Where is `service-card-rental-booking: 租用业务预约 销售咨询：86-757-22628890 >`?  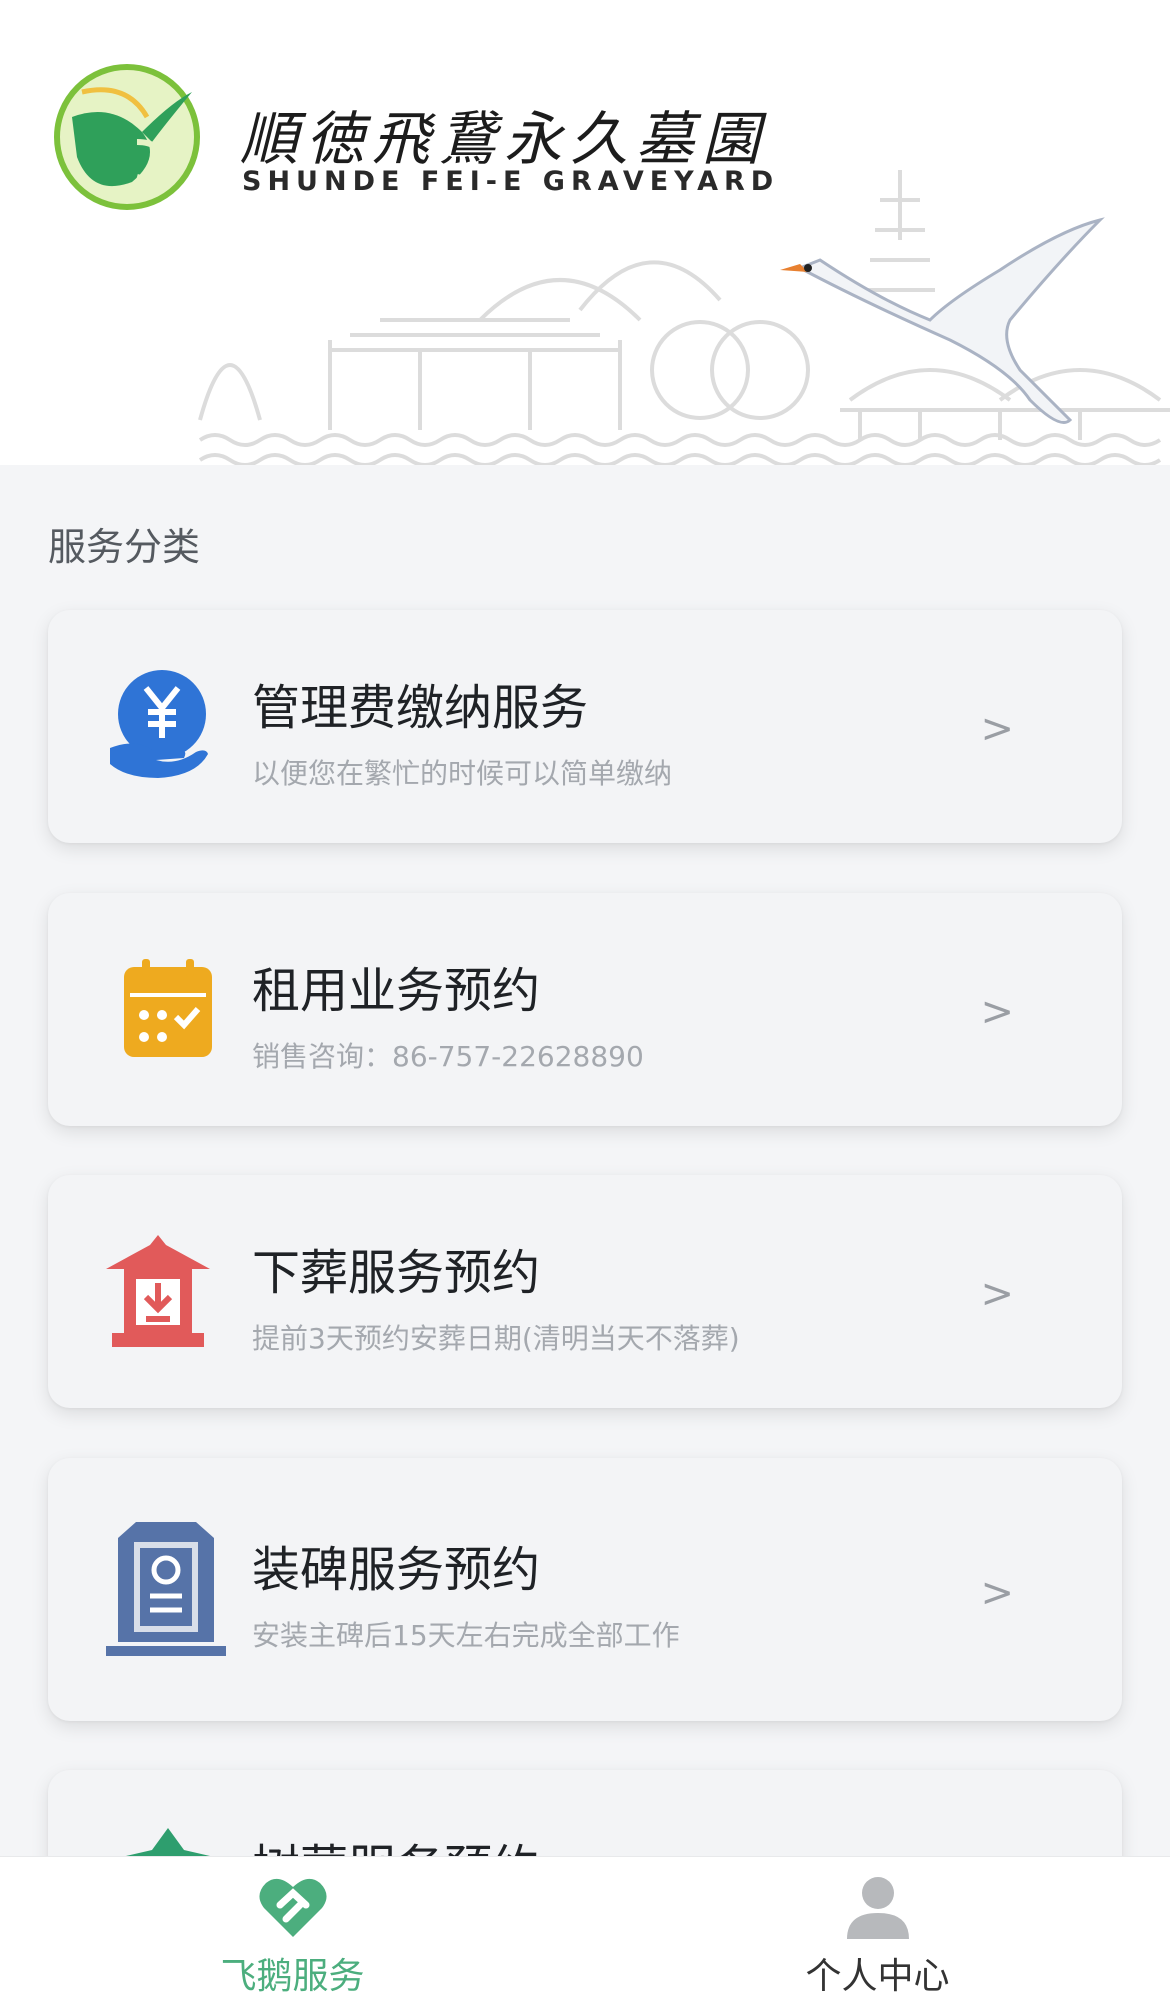 service-card-rental-booking: 租用业务预约 销售咨询：86-757-22628890 > is located at coordinates (585, 1009).